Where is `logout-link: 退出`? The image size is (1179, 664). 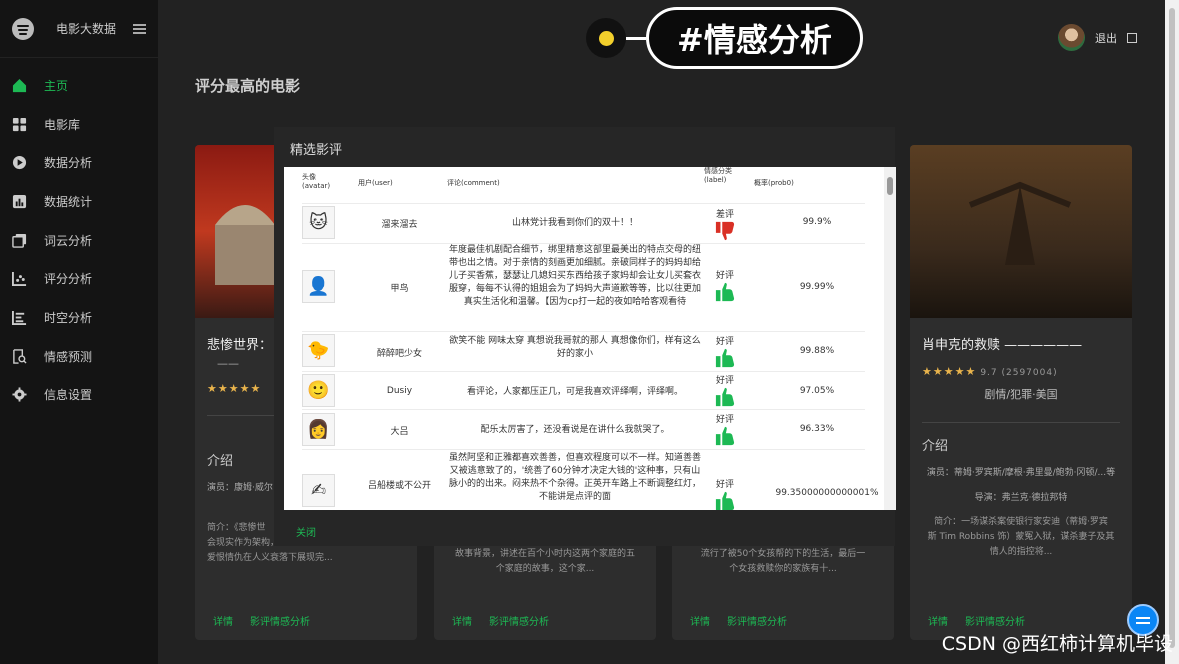
logout-link: 退出 is located at coordinates (1106, 38).